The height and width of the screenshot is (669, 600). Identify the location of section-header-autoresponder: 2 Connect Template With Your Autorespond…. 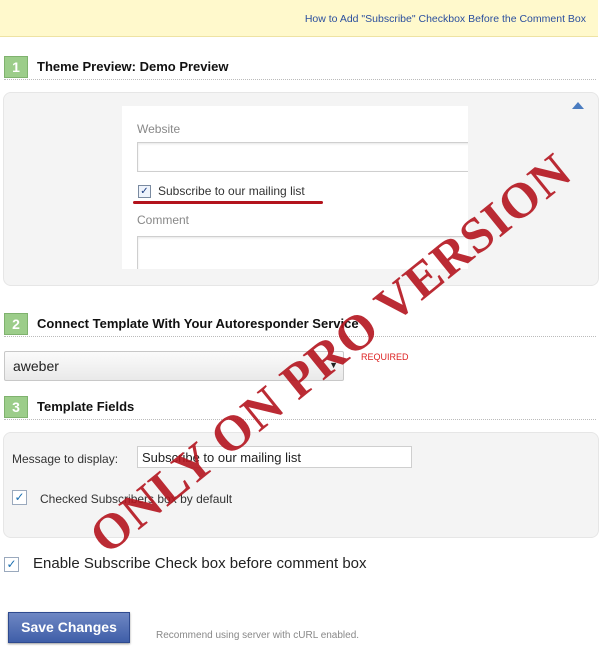
(300, 324).